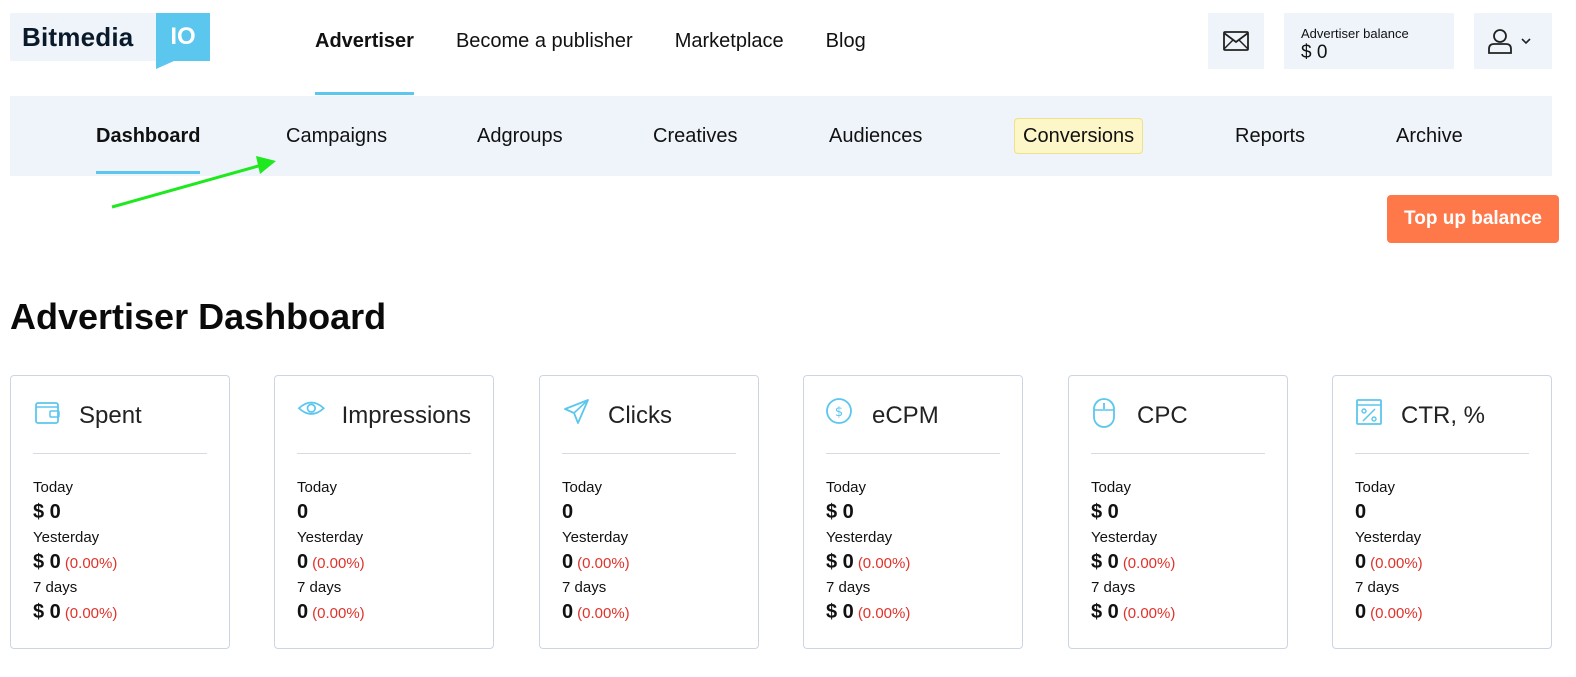  What do you see at coordinates (47, 612) in the screenshot?
I see `value-7-days-text: $ 0` at bounding box center [47, 612].